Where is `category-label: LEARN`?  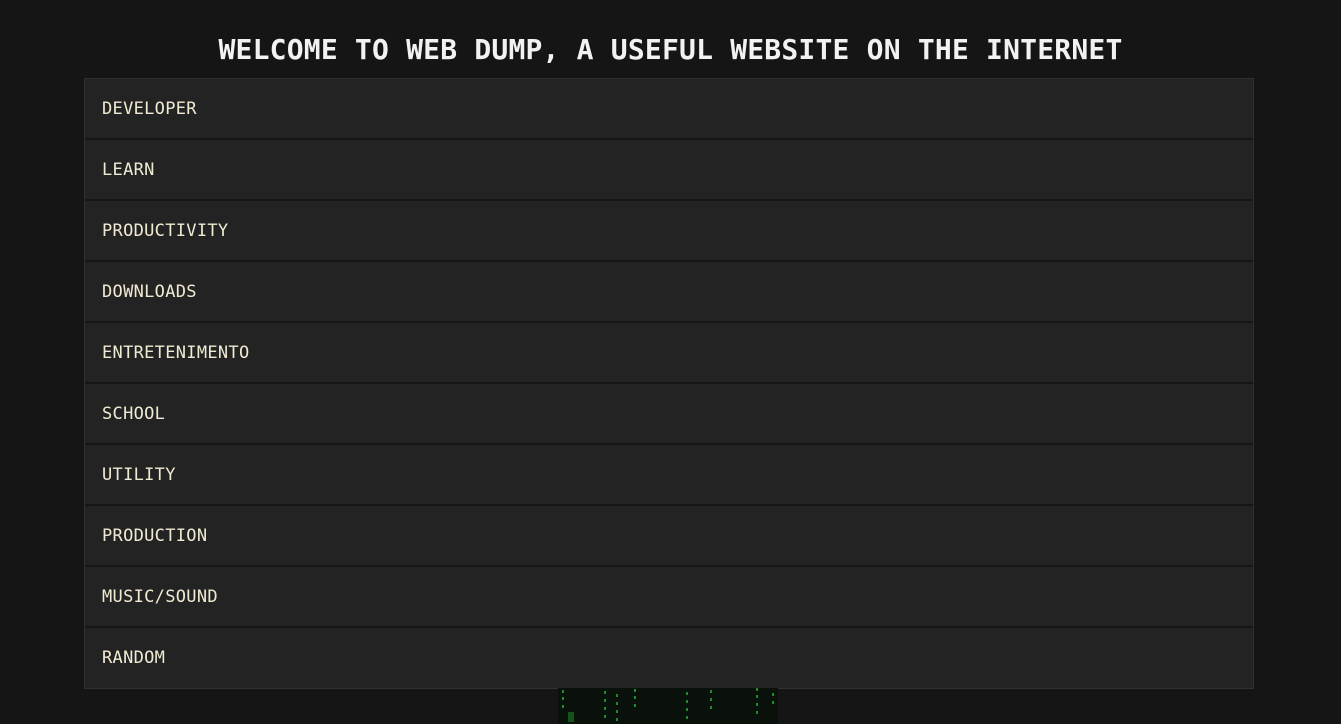
category-label: LEARN is located at coordinates (128, 169).